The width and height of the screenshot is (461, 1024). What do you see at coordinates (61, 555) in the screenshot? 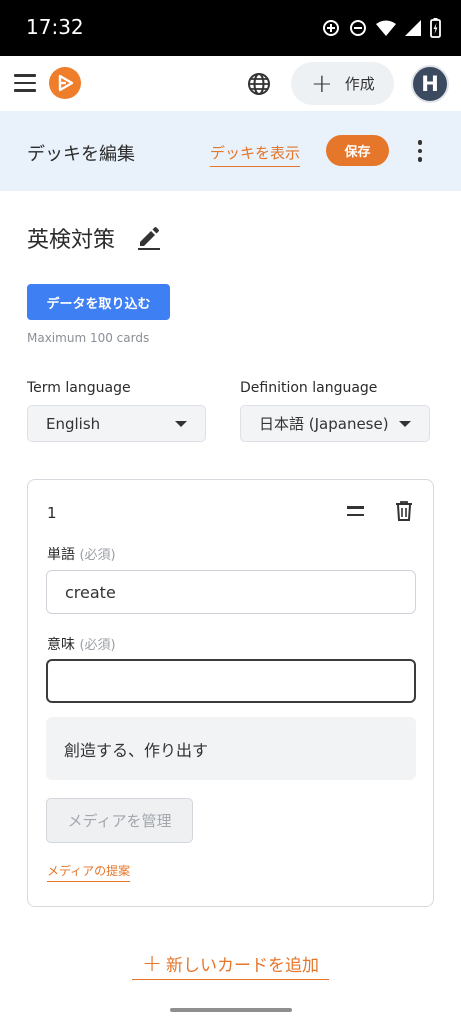
I see `term-label-text: 単語` at bounding box center [61, 555].